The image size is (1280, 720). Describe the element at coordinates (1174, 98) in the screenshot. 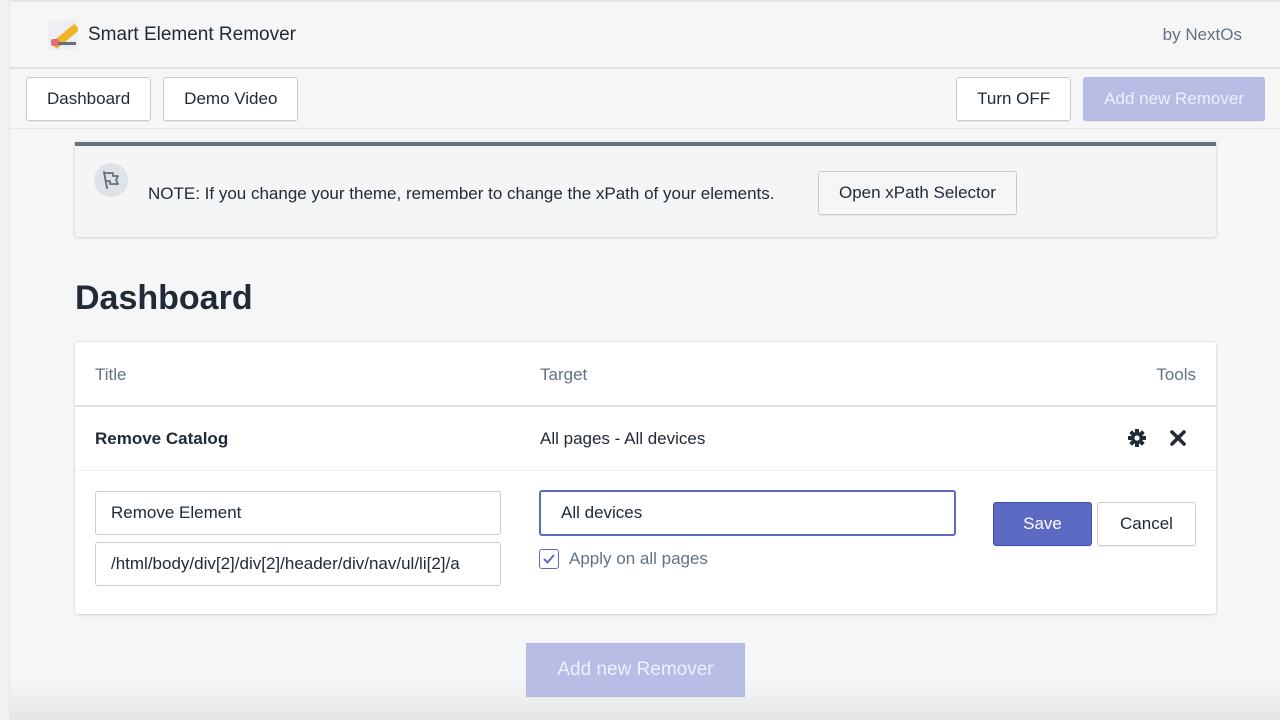

I see `add-new-remover-button: Add new Remover` at that location.